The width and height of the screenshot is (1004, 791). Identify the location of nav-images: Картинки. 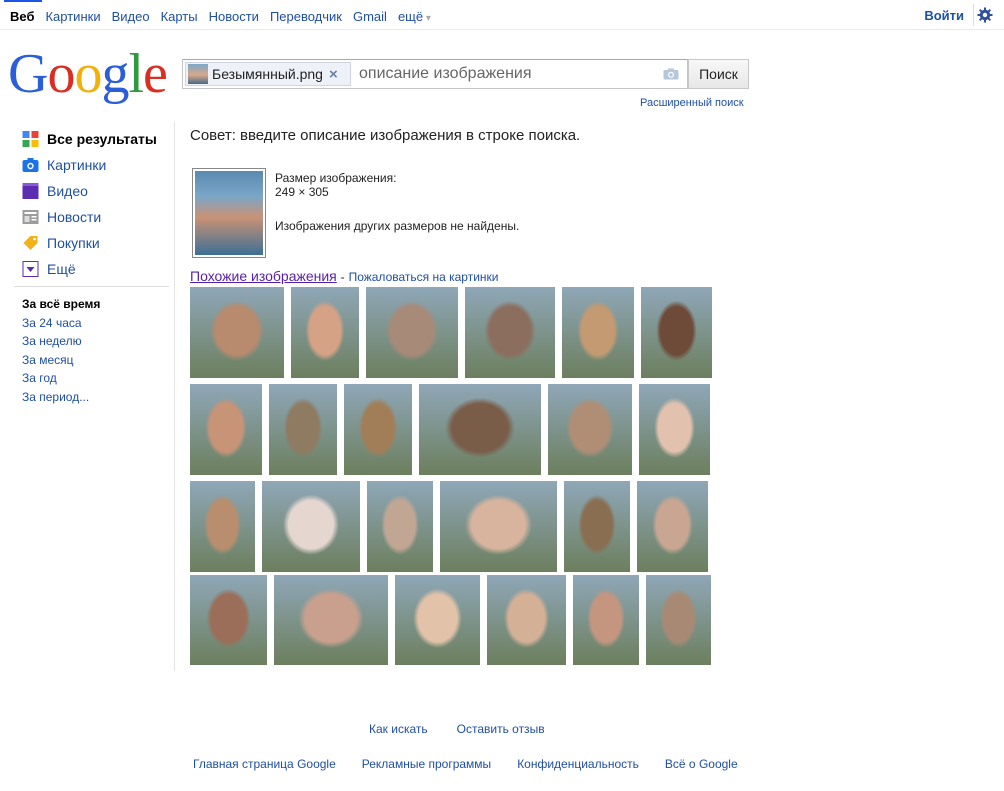
(96, 165).